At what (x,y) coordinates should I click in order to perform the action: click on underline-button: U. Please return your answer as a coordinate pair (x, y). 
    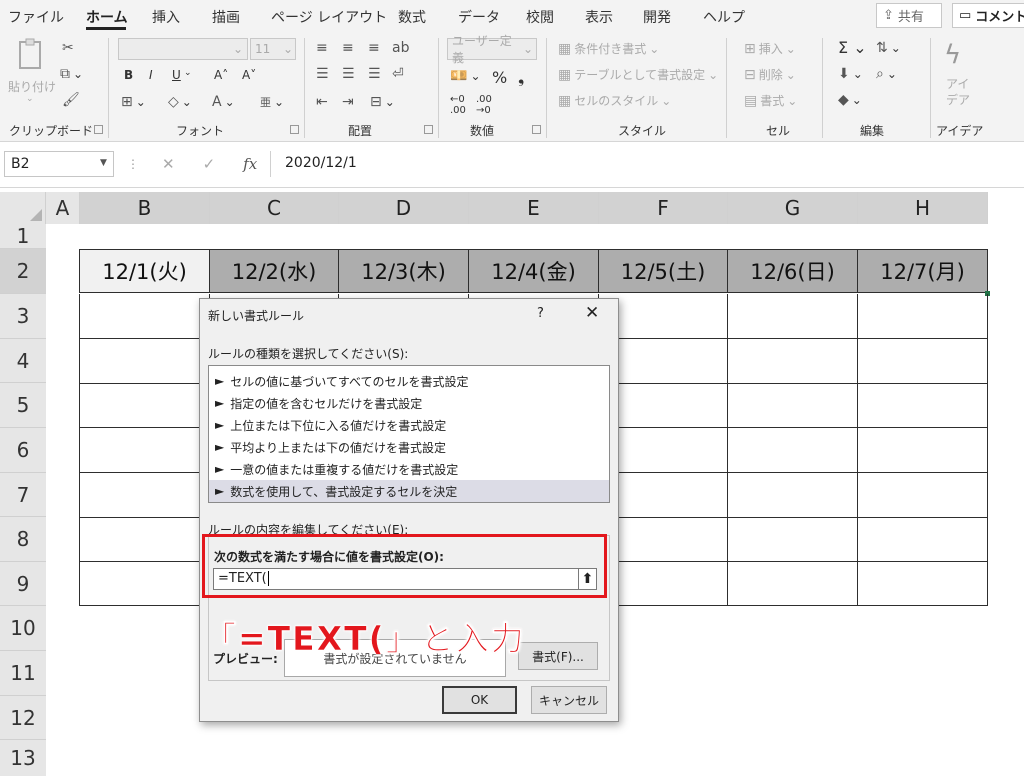
    Looking at the image, I should click on (176, 75).